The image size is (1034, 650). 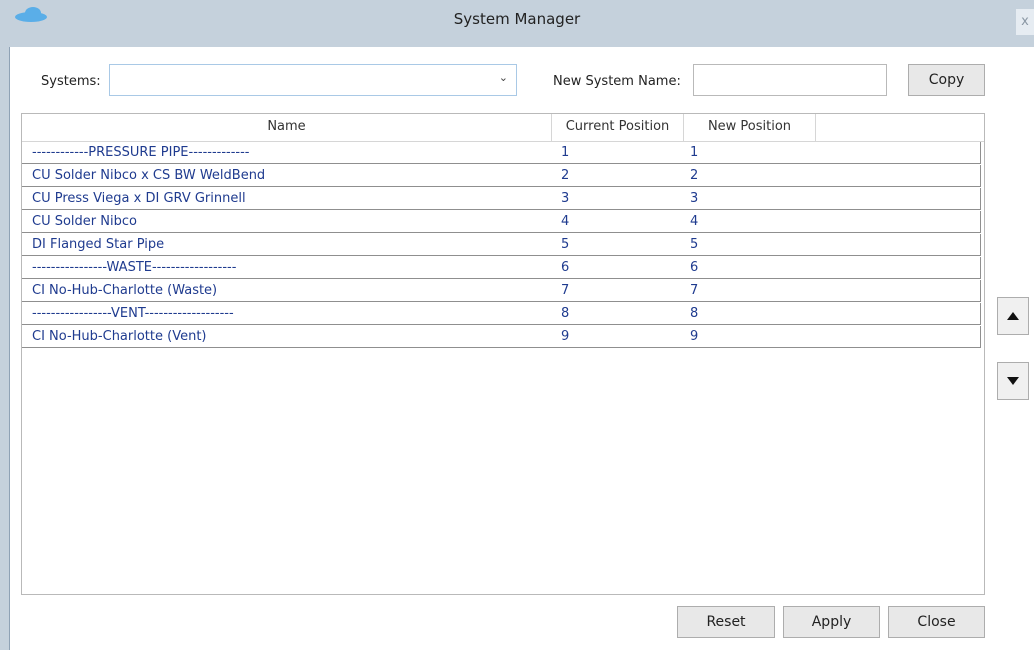 What do you see at coordinates (565, 290) in the screenshot?
I see `row-current-position-cell: 7` at bounding box center [565, 290].